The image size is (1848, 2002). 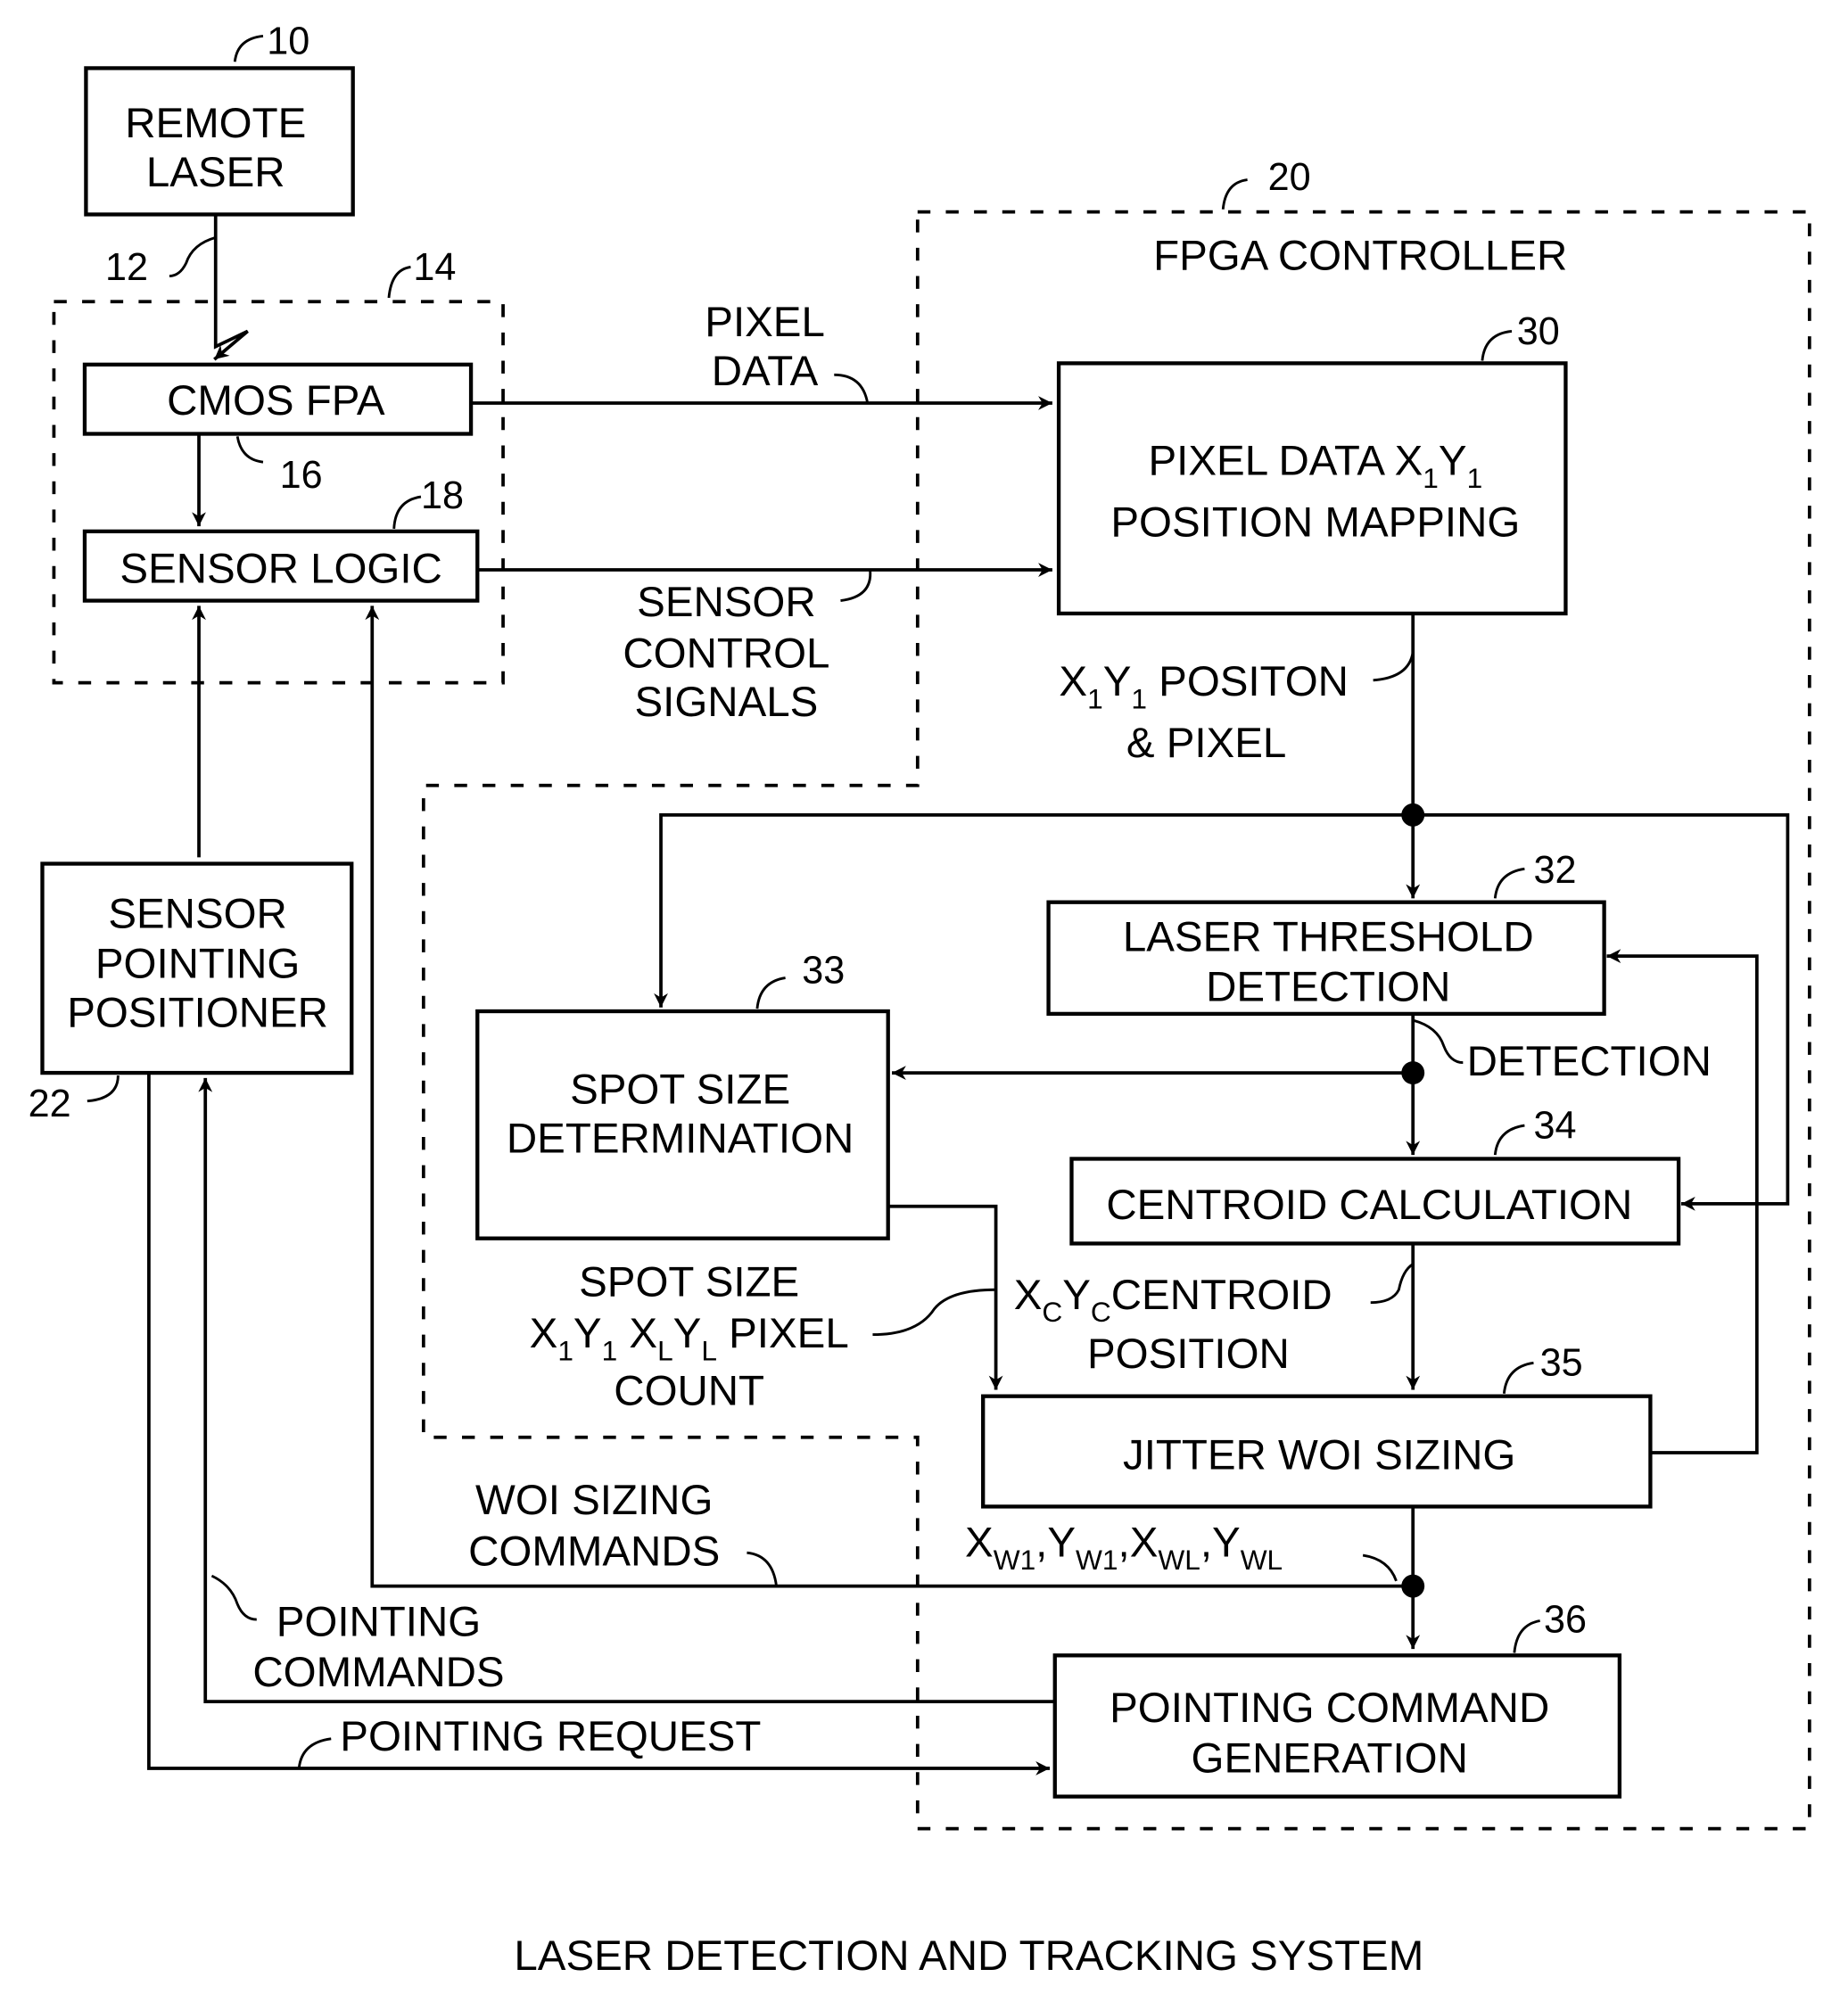 What do you see at coordinates (1369, 1205) in the screenshot?
I see `centroid-label: CENTROID CALCULATION` at bounding box center [1369, 1205].